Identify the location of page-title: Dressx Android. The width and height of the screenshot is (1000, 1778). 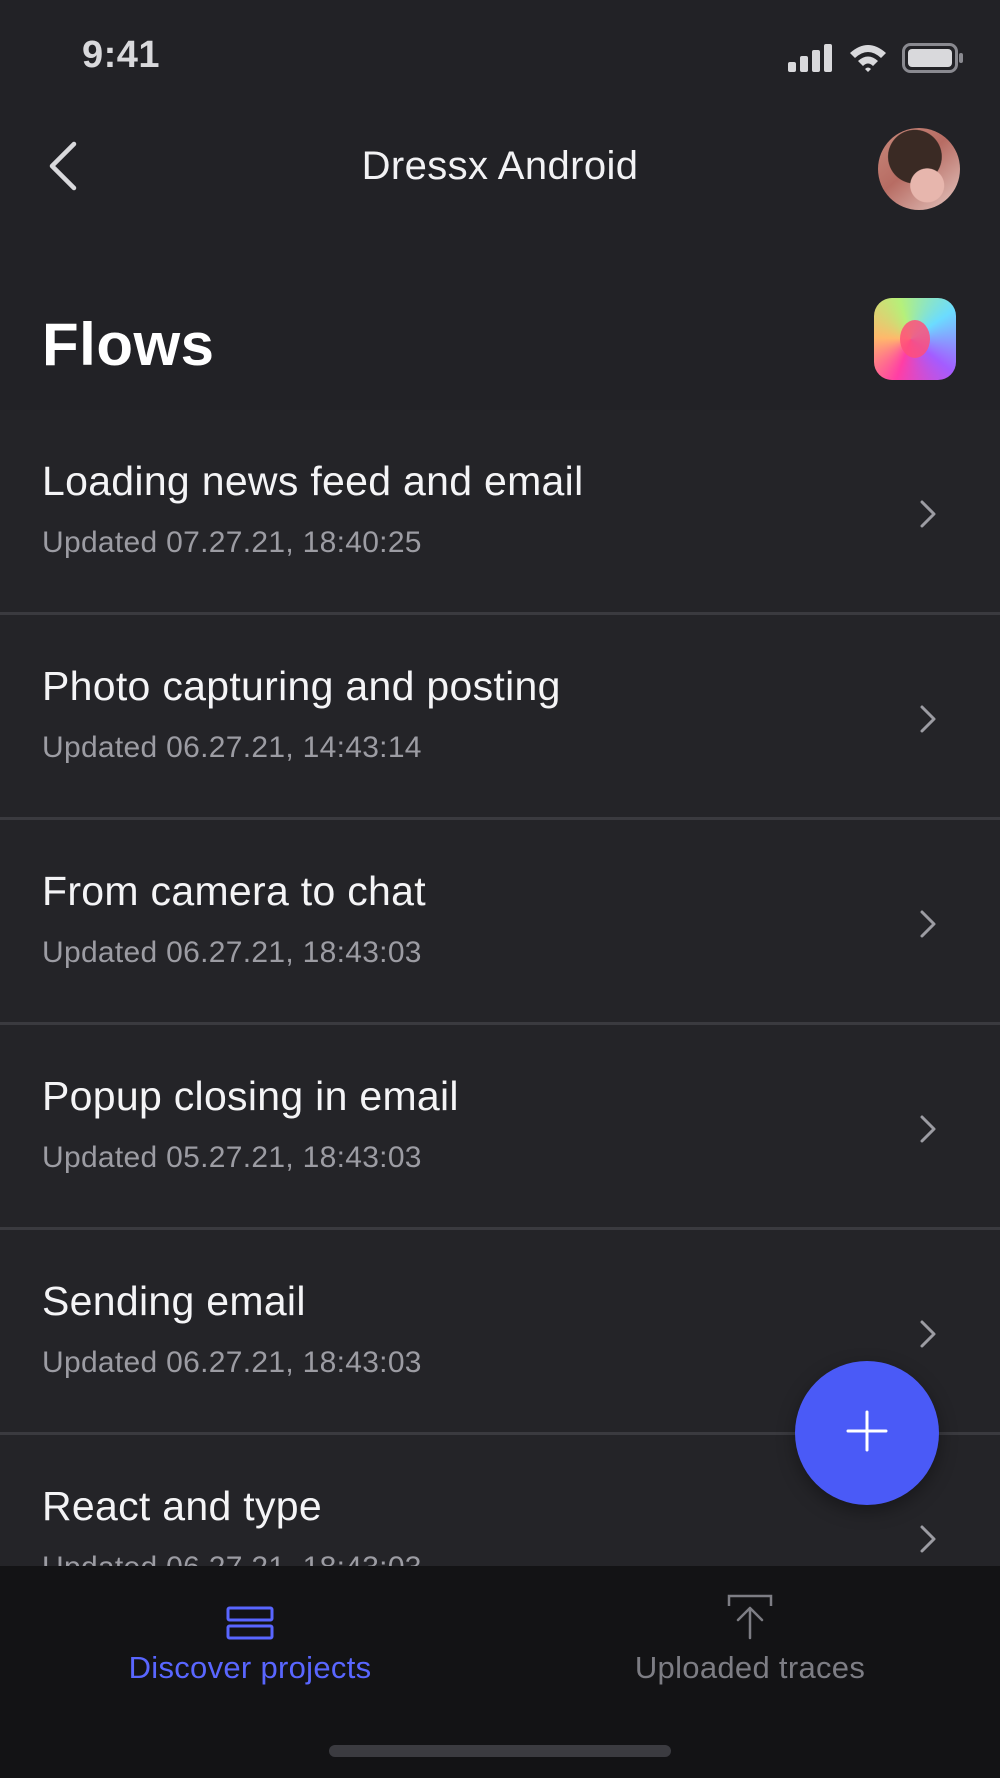
(500, 166).